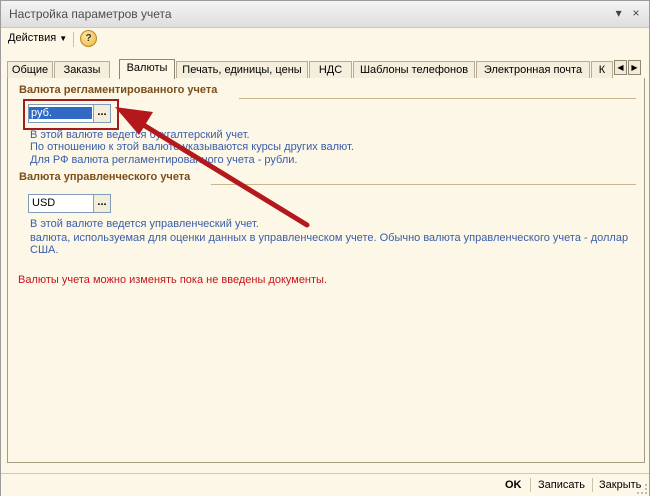 The height and width of the screenshot is (497, 650). I want to click on tab-scroll: ◀ ▶, so click(627, 67).